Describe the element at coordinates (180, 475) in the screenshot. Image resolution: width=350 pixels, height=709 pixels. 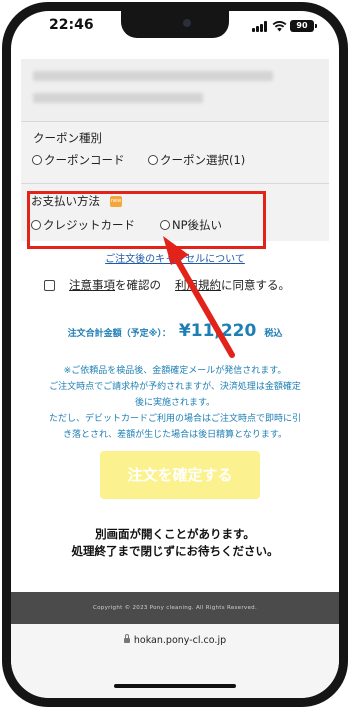
I see `confirm-order-button: 注文を確定する` at that location.